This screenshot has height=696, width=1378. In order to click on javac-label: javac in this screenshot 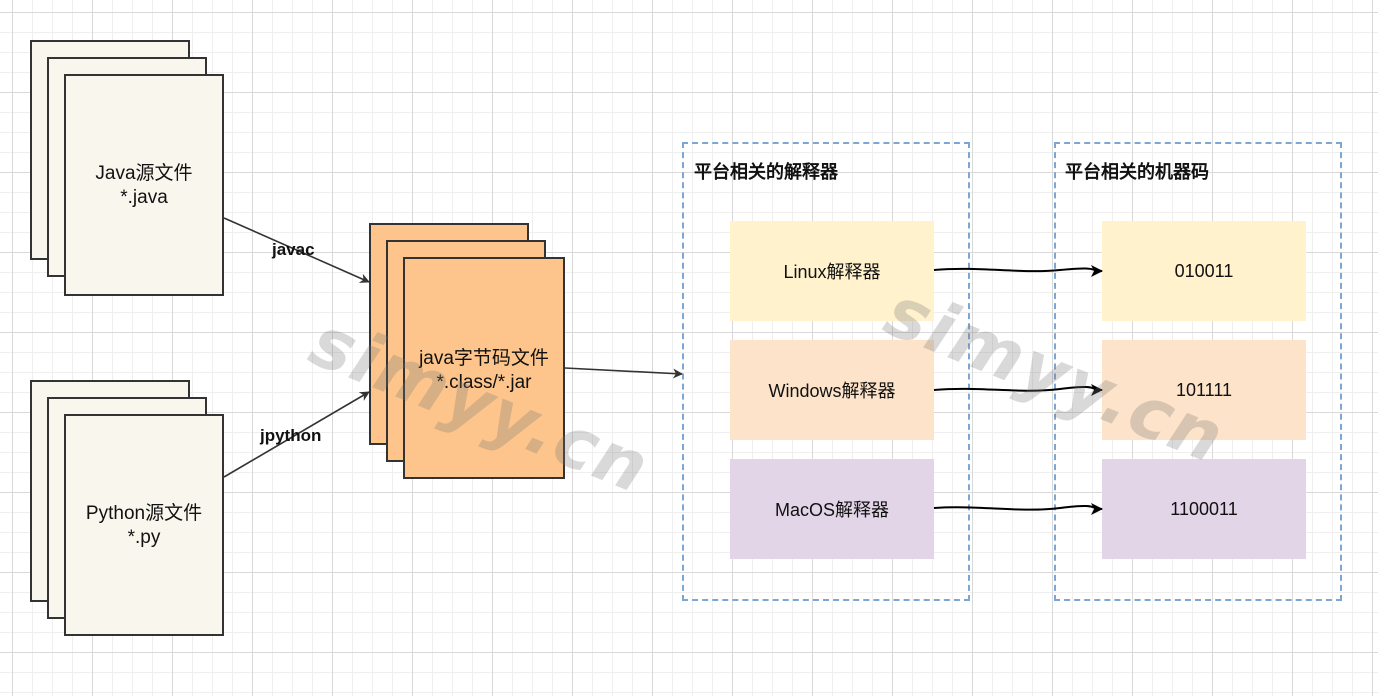, I will do `click(293, 249)`.